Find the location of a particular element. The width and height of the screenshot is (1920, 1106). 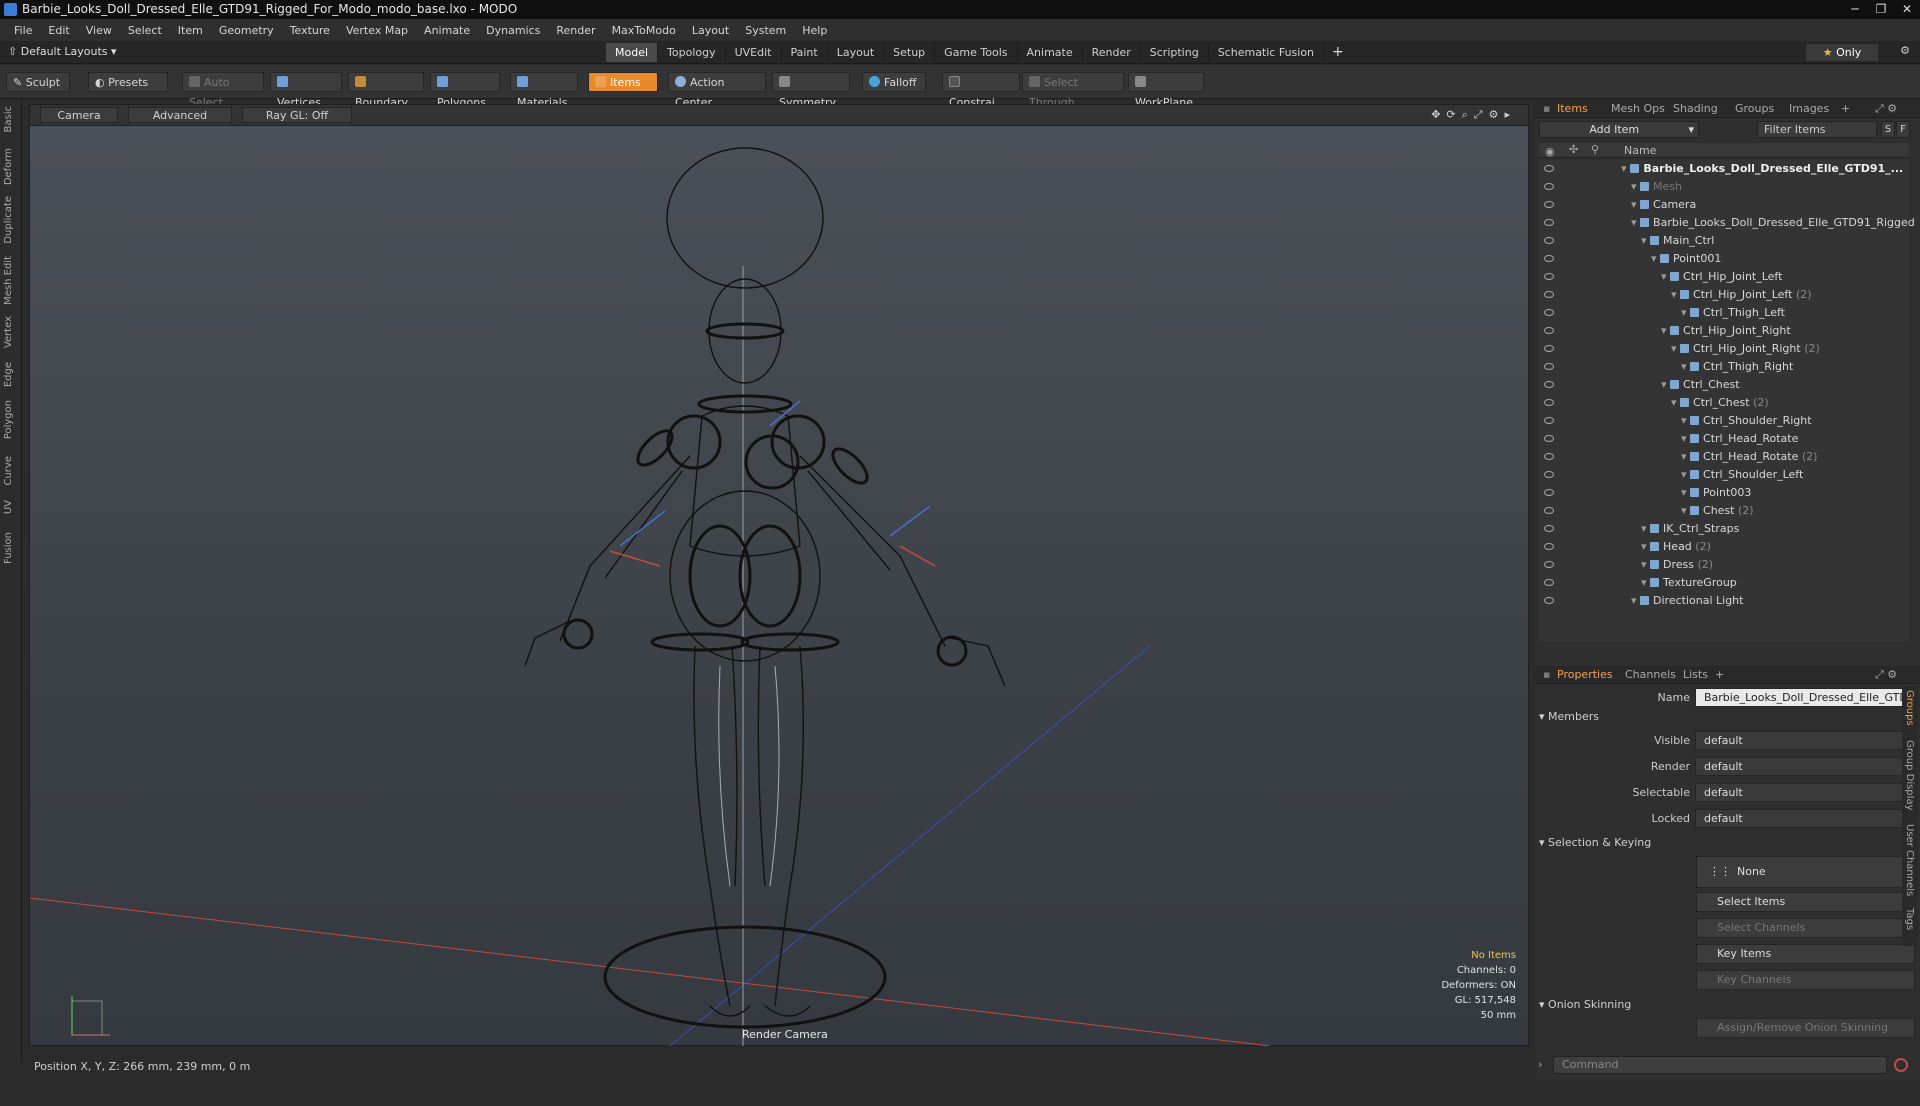

items-button: Items is located at coordinates (623, 82).